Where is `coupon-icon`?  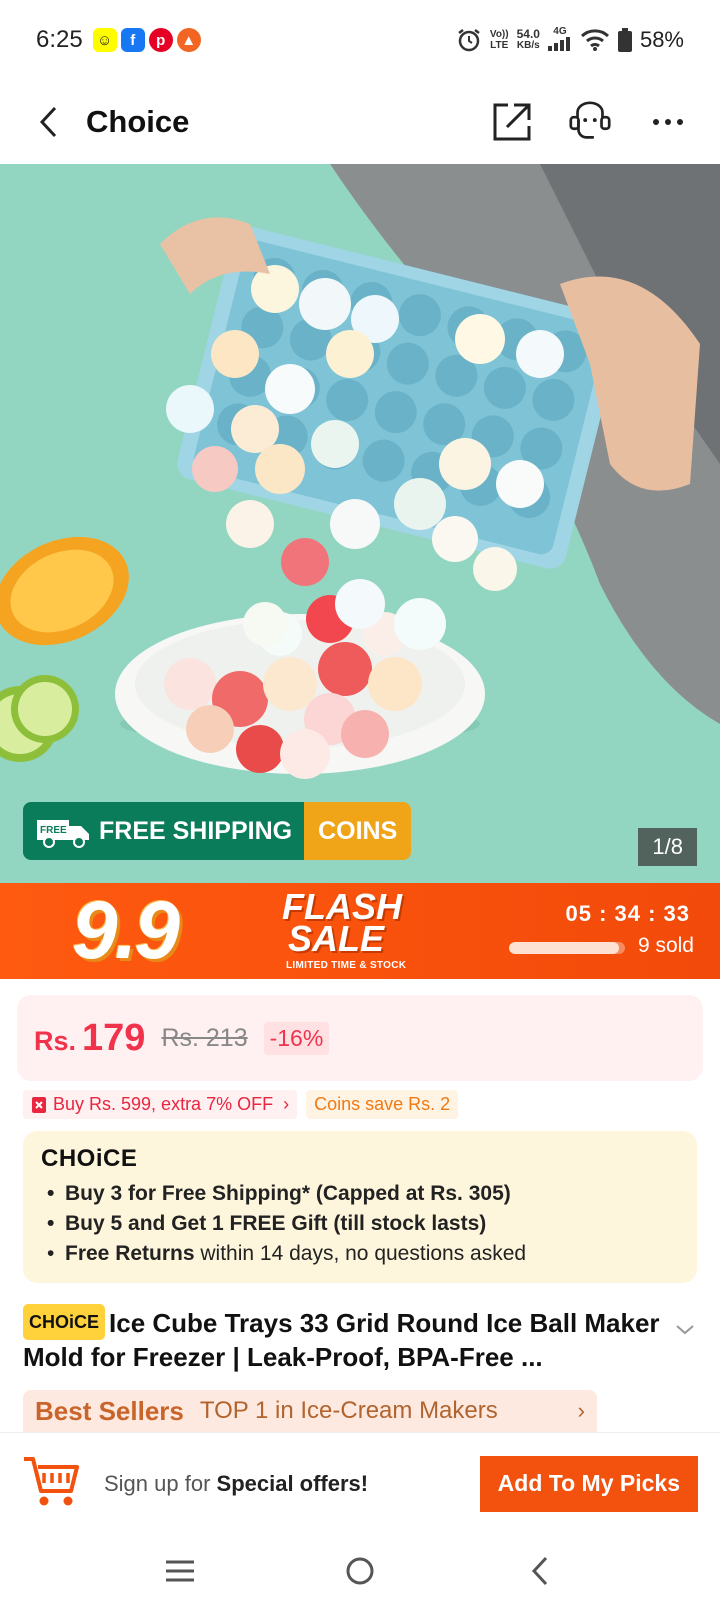
coupon-icon is located at coordinates (39, 1104).